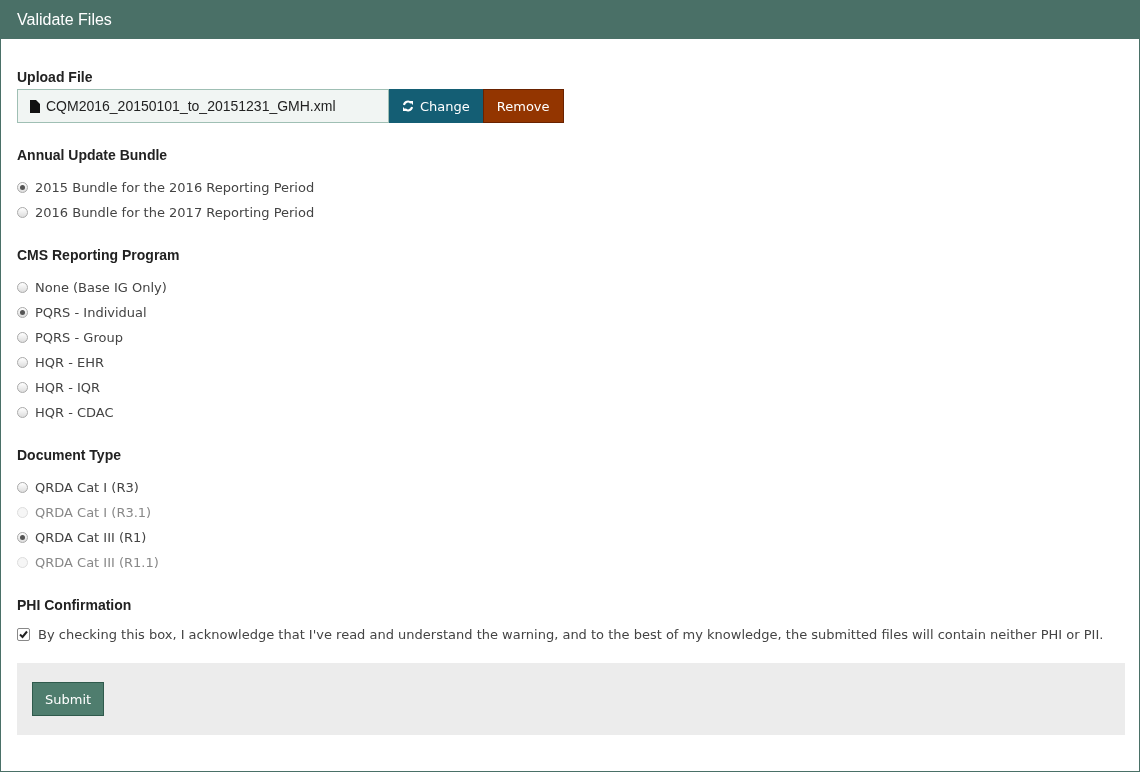  Describe the element at coordinates (93, 512) in the screenshot. I see `option-label: QRDA Cat I (R3.1)` at that location.